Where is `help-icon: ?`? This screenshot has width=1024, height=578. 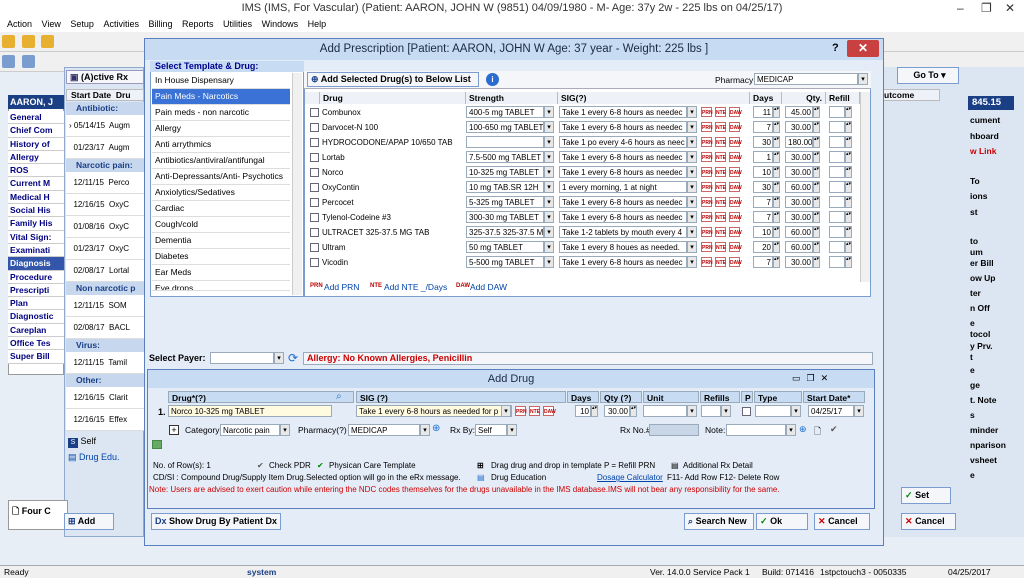
help-icon: ? is located at coordinates (835, 48).